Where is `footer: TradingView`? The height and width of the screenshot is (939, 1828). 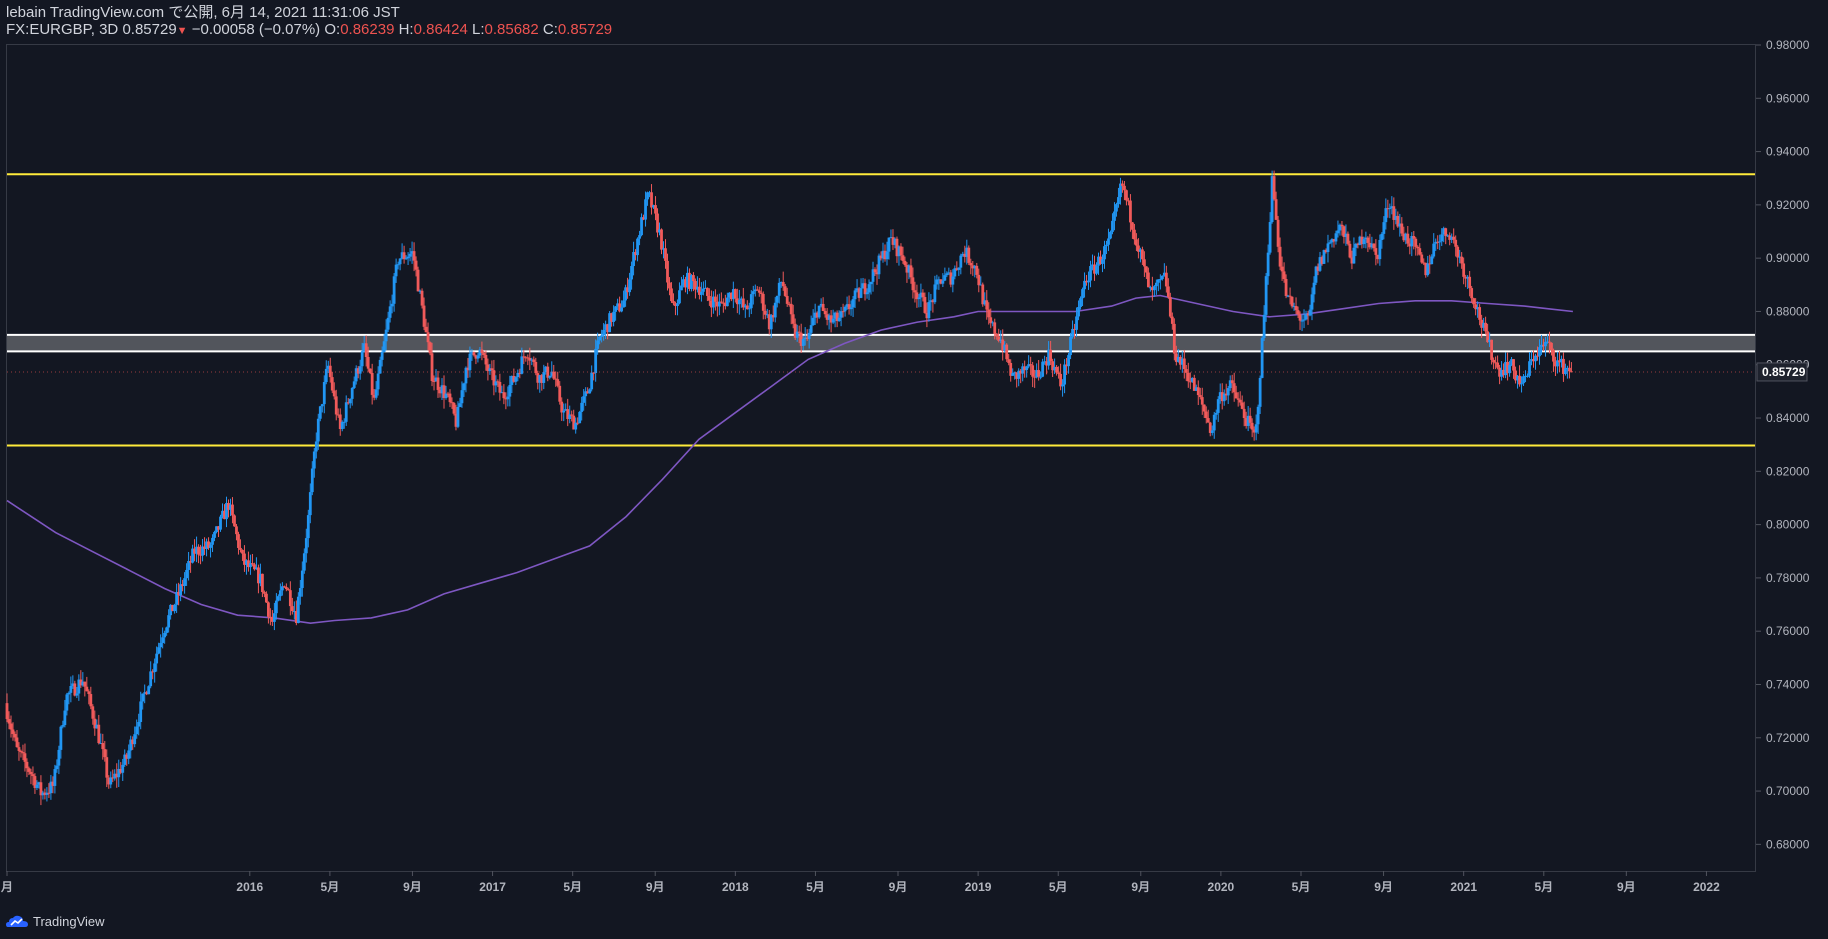 footer: TradingView is located at coordinates (55, 921).